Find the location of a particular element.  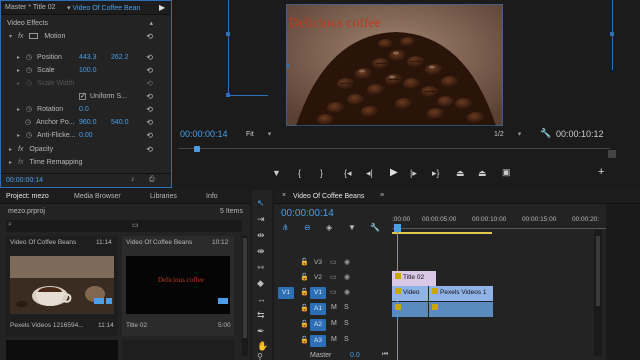

extract-icon: ⏏ is located at coordinates (482, 173).